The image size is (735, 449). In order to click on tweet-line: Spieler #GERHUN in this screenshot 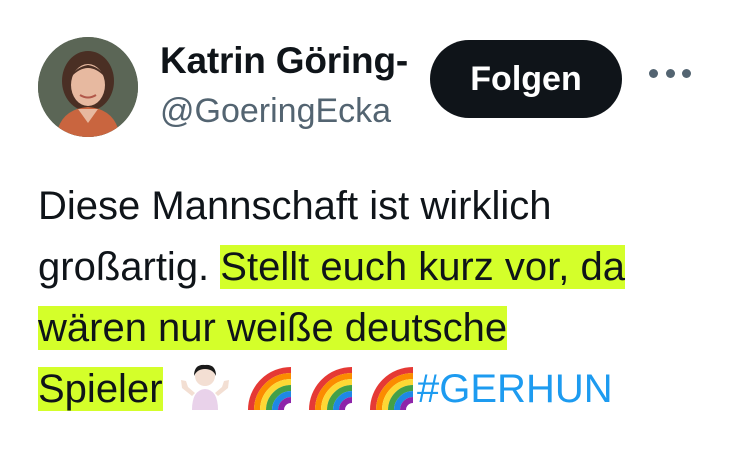, I will do `click(373, 389)`.